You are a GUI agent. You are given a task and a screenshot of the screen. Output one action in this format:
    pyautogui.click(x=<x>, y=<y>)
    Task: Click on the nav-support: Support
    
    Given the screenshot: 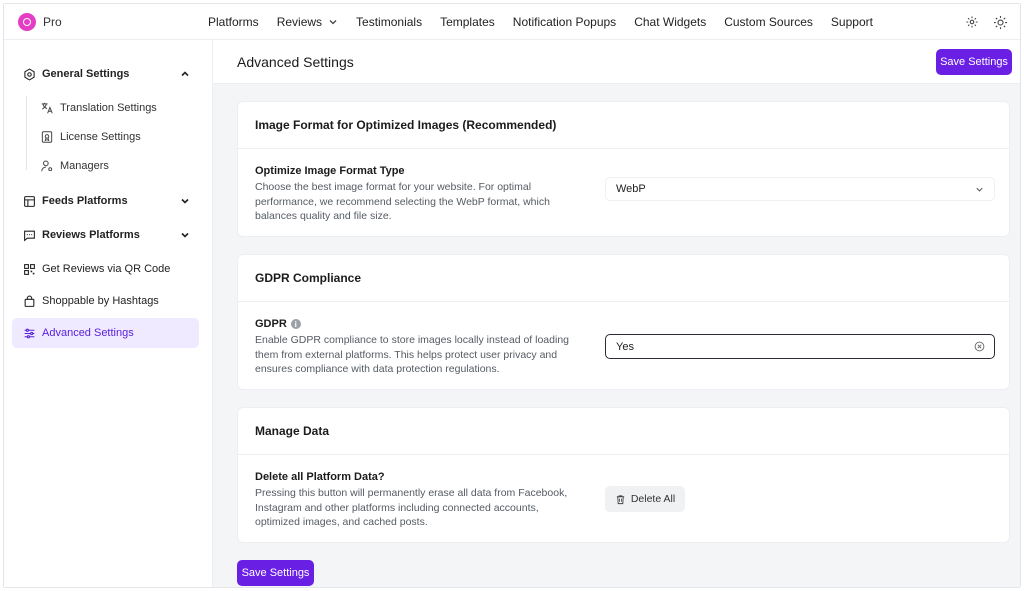 What is the action you would take?
    pyautogui.click(x=852, y=22)
    